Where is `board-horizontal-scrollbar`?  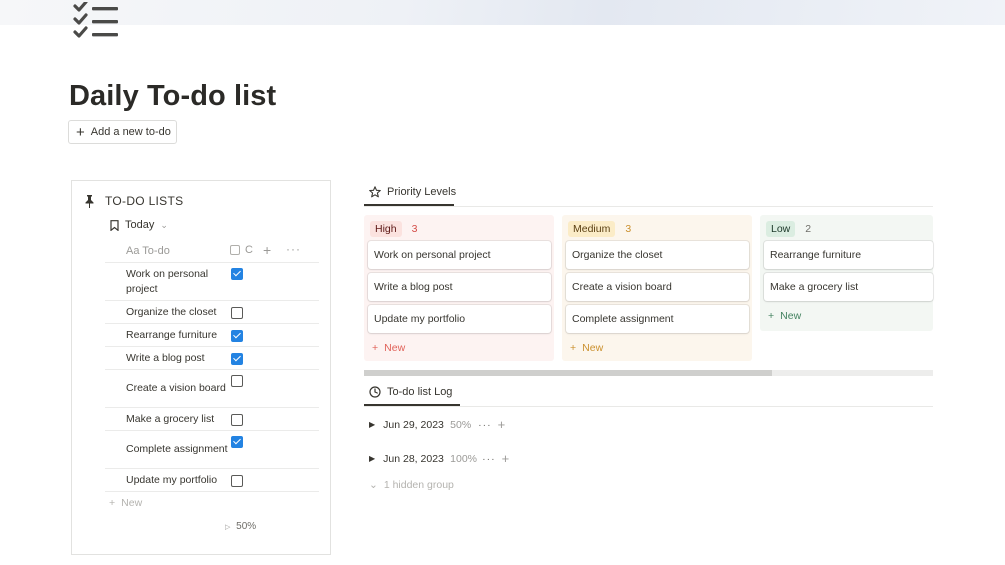 board-horizontal-scrollbar is located at coordinates (648, 373).